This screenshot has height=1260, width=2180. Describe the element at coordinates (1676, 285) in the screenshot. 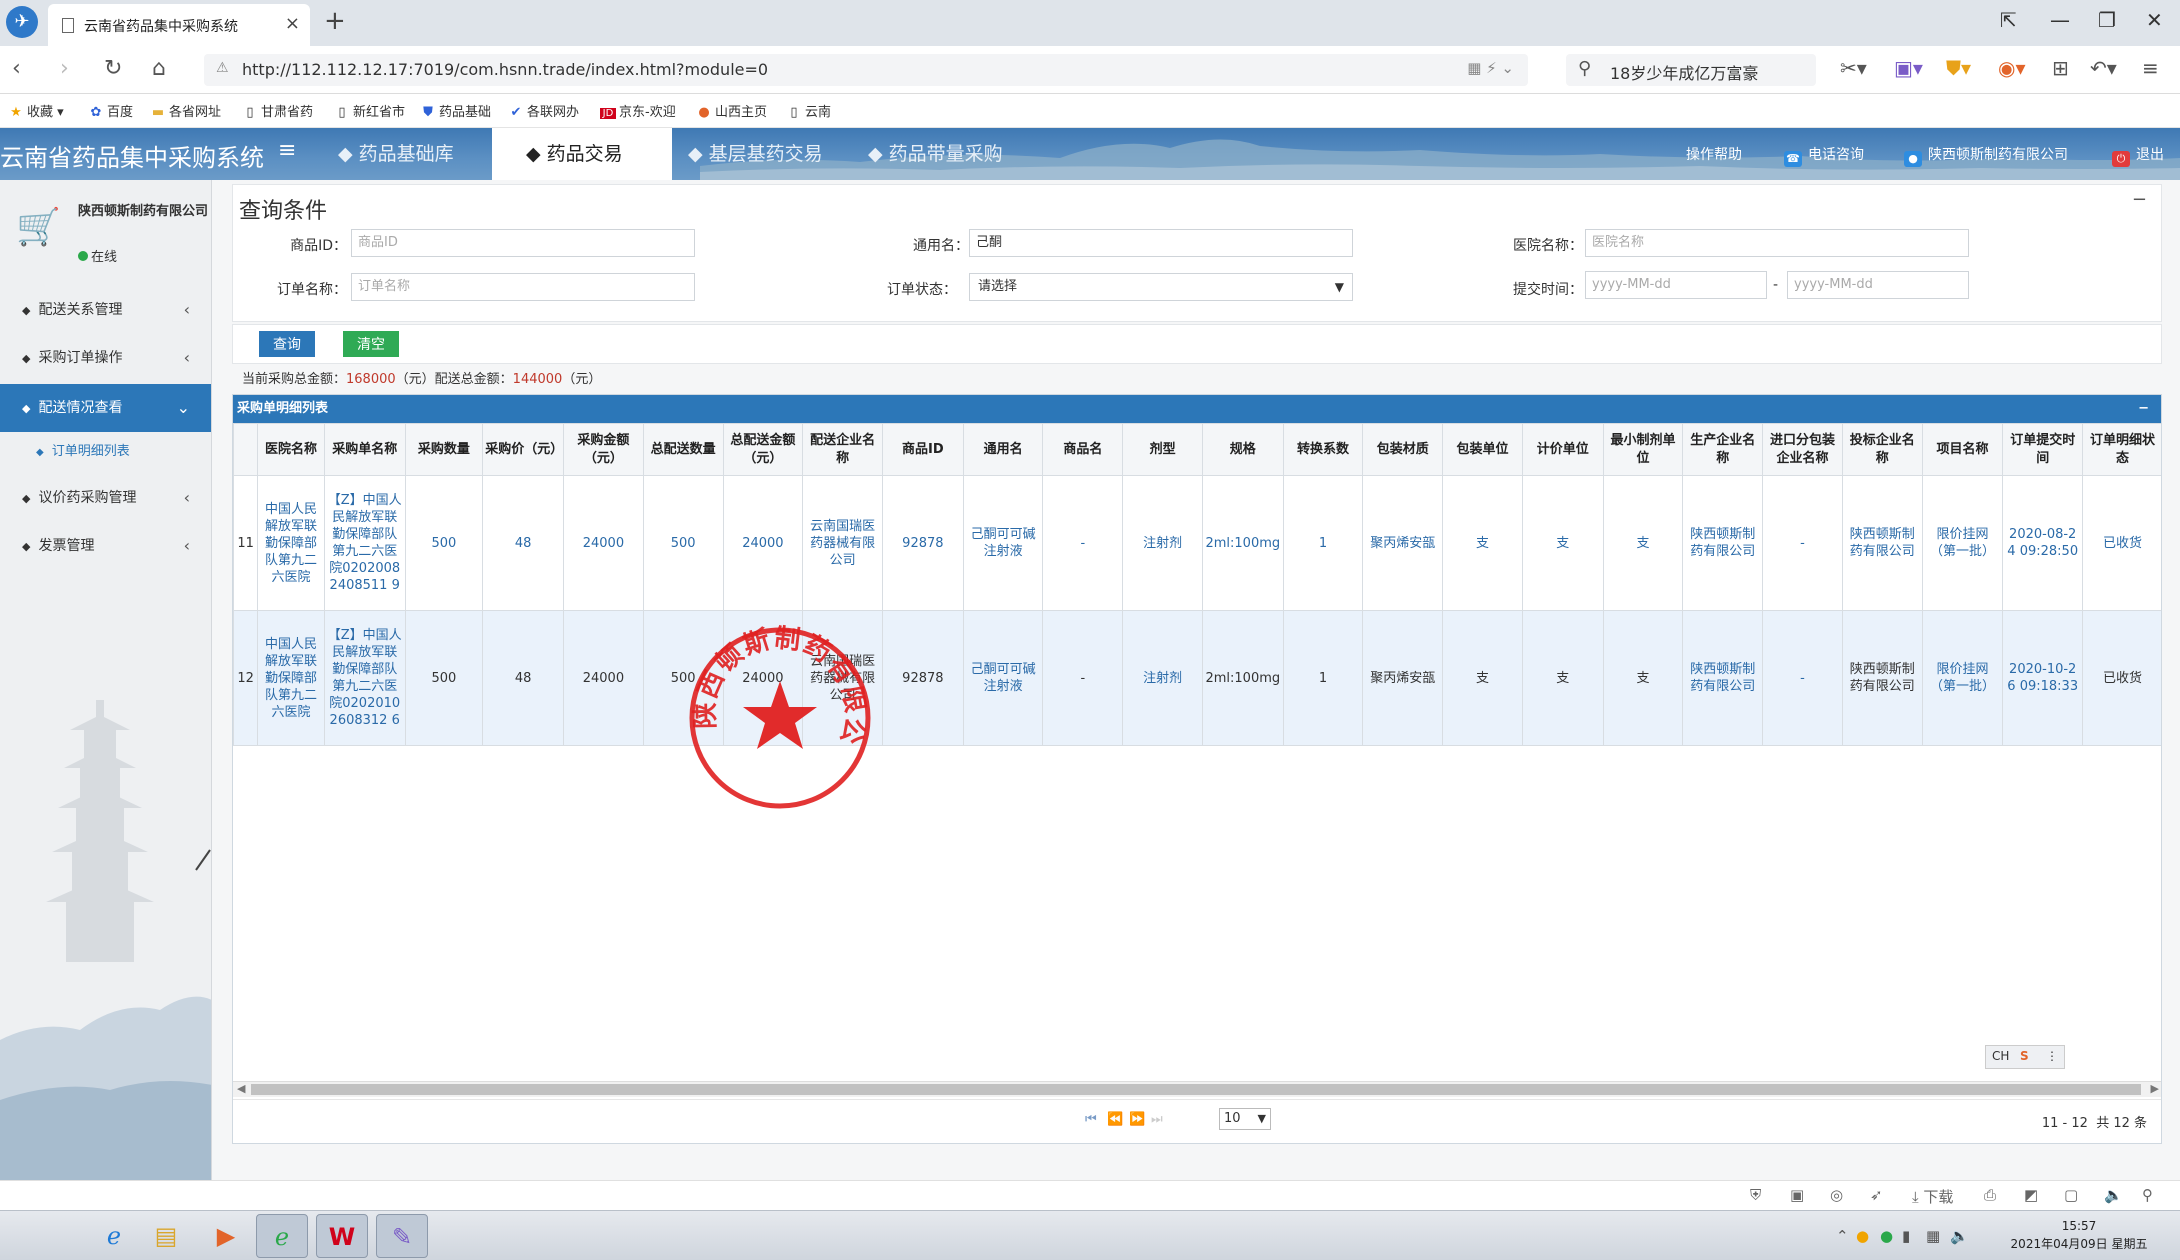

I see `submit-time-start-input: yyyy-MM-dd` at that location.